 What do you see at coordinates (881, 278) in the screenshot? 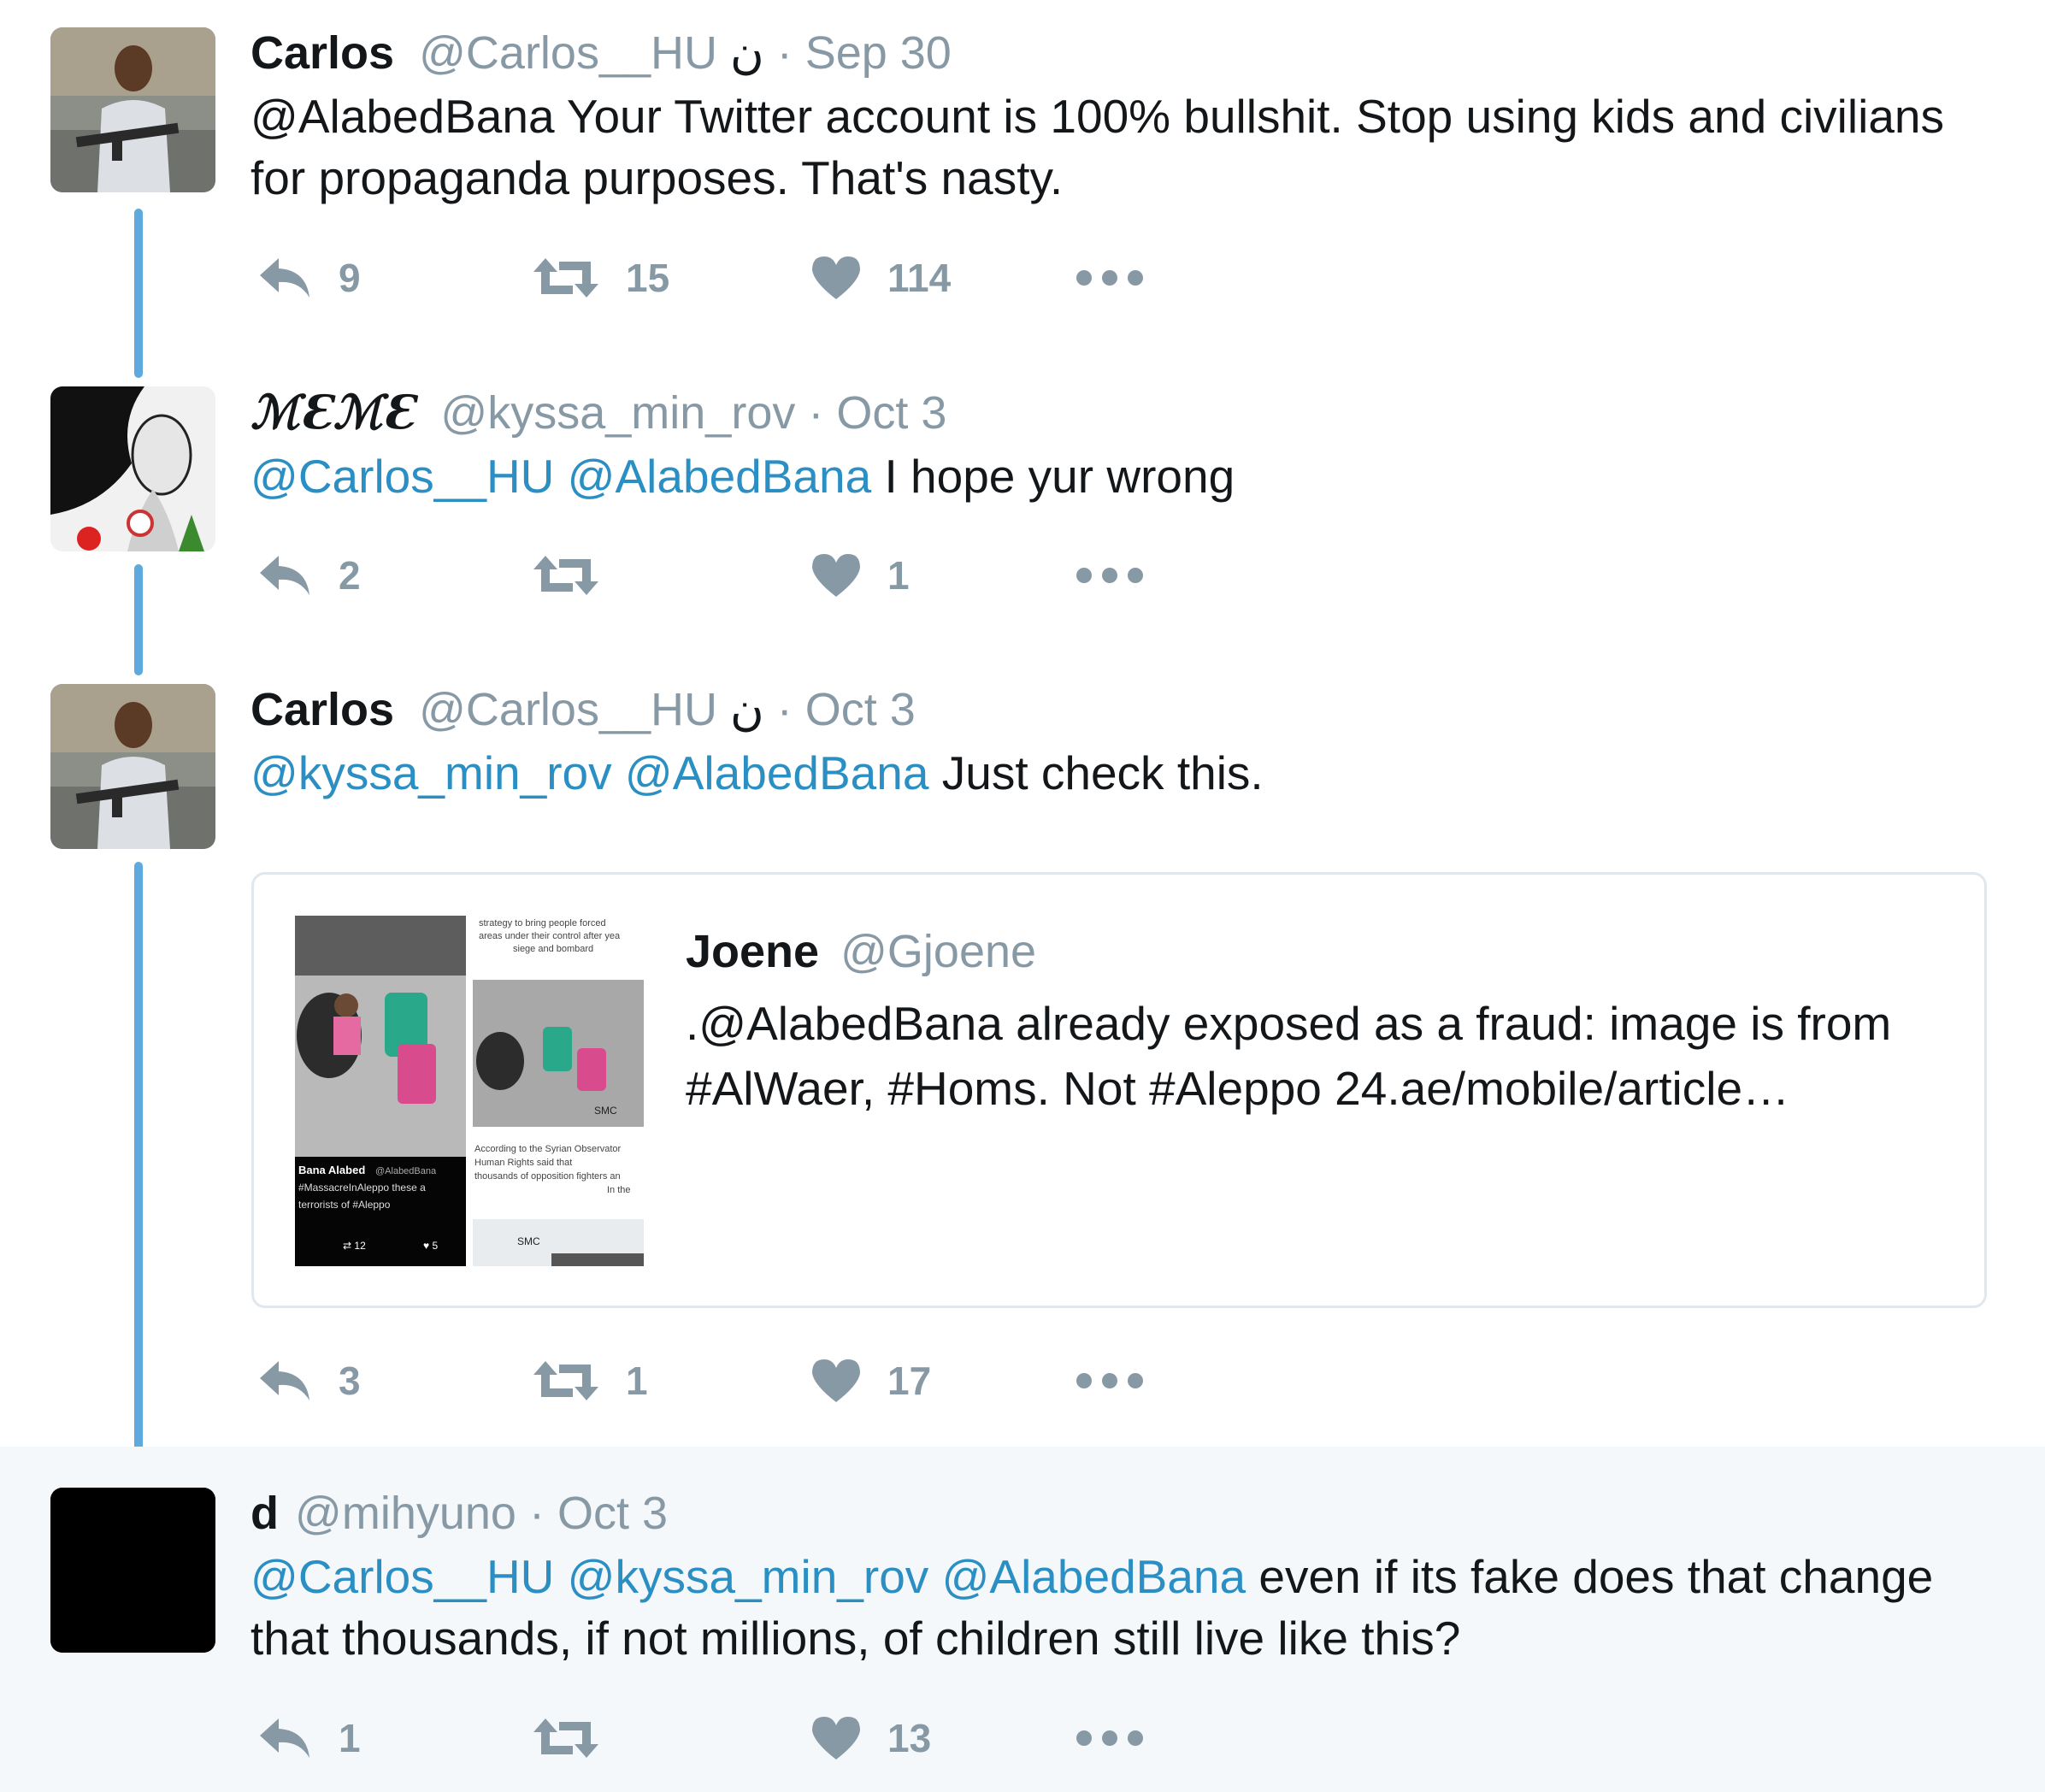
I see `like-button: 114` at bounding box center [881, 278].